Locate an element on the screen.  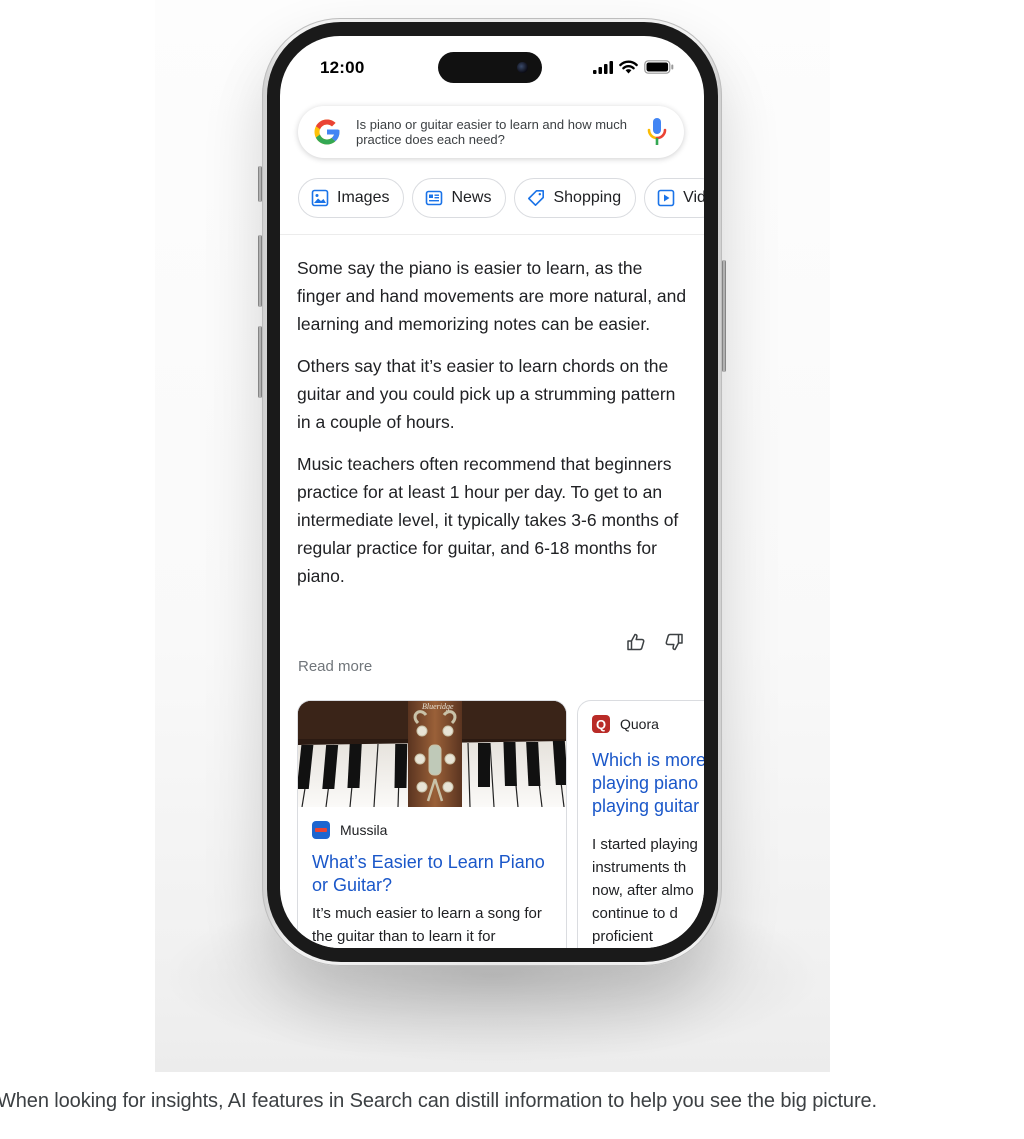
camera-icon is located at coordinates (522, 67).